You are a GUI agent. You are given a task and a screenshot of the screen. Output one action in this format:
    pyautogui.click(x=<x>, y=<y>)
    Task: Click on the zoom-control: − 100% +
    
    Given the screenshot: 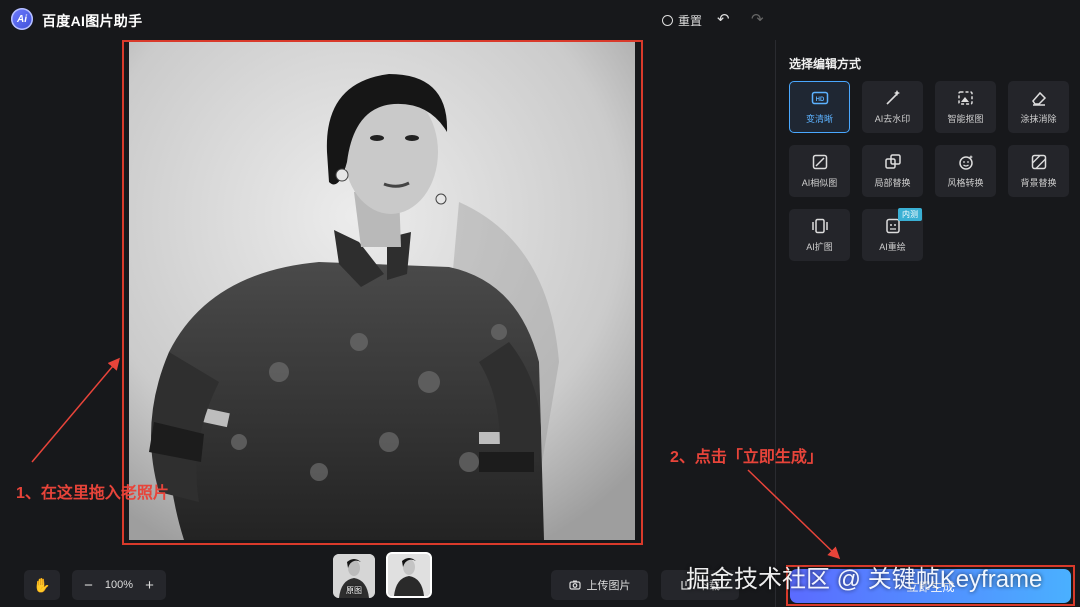 What is the action you would take?
    pyautogui.click(x=119, y=585)
    